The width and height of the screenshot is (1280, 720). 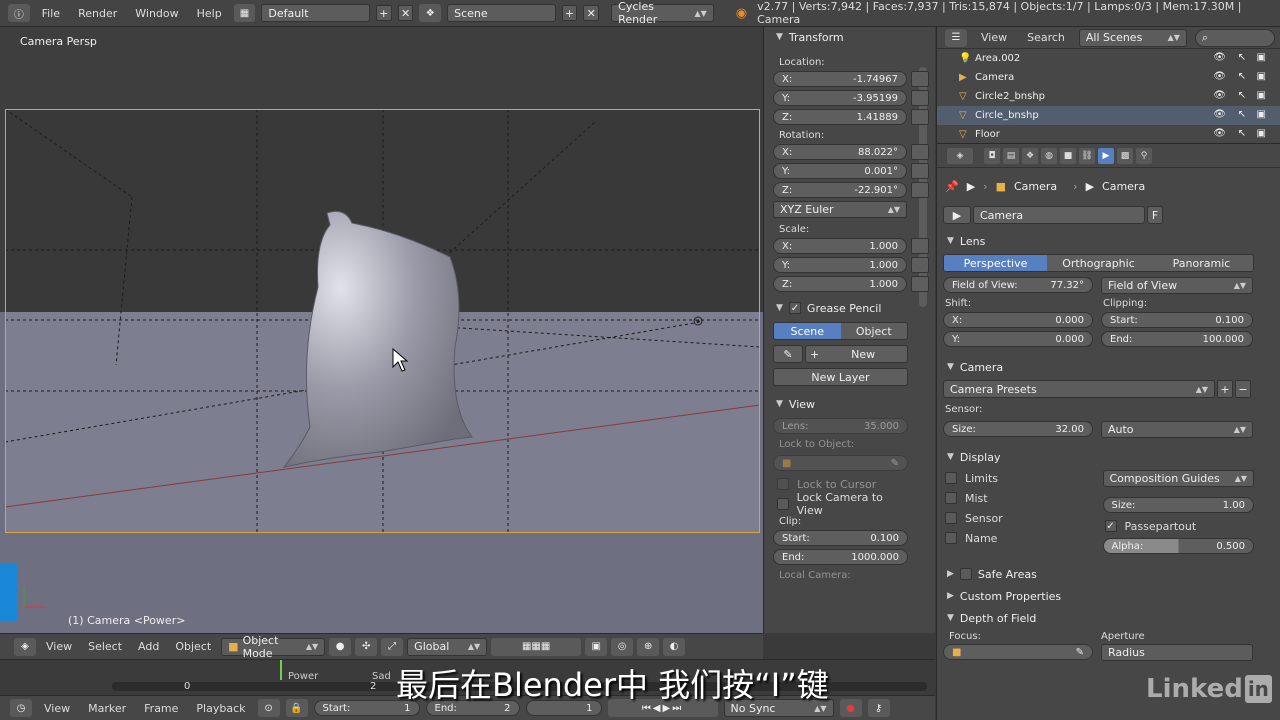 I want to click on rotation-y-field: Y: 0.001°, so click(x=840, y=171).